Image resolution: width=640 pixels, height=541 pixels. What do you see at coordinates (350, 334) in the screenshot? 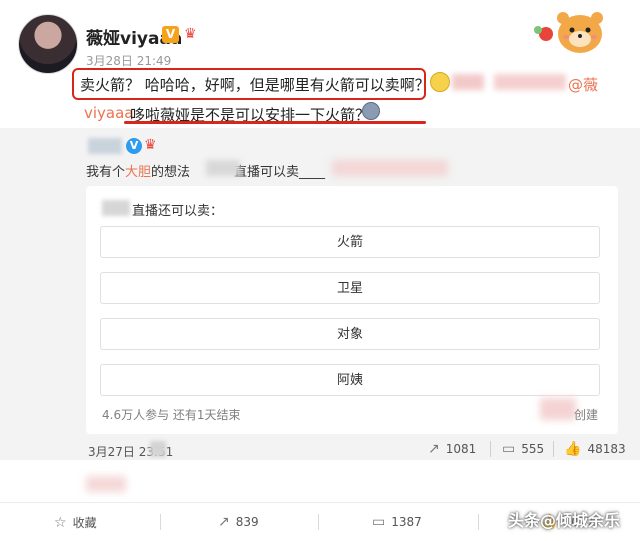
I see `poll-option: 对象` at bounding box center [350, 334].